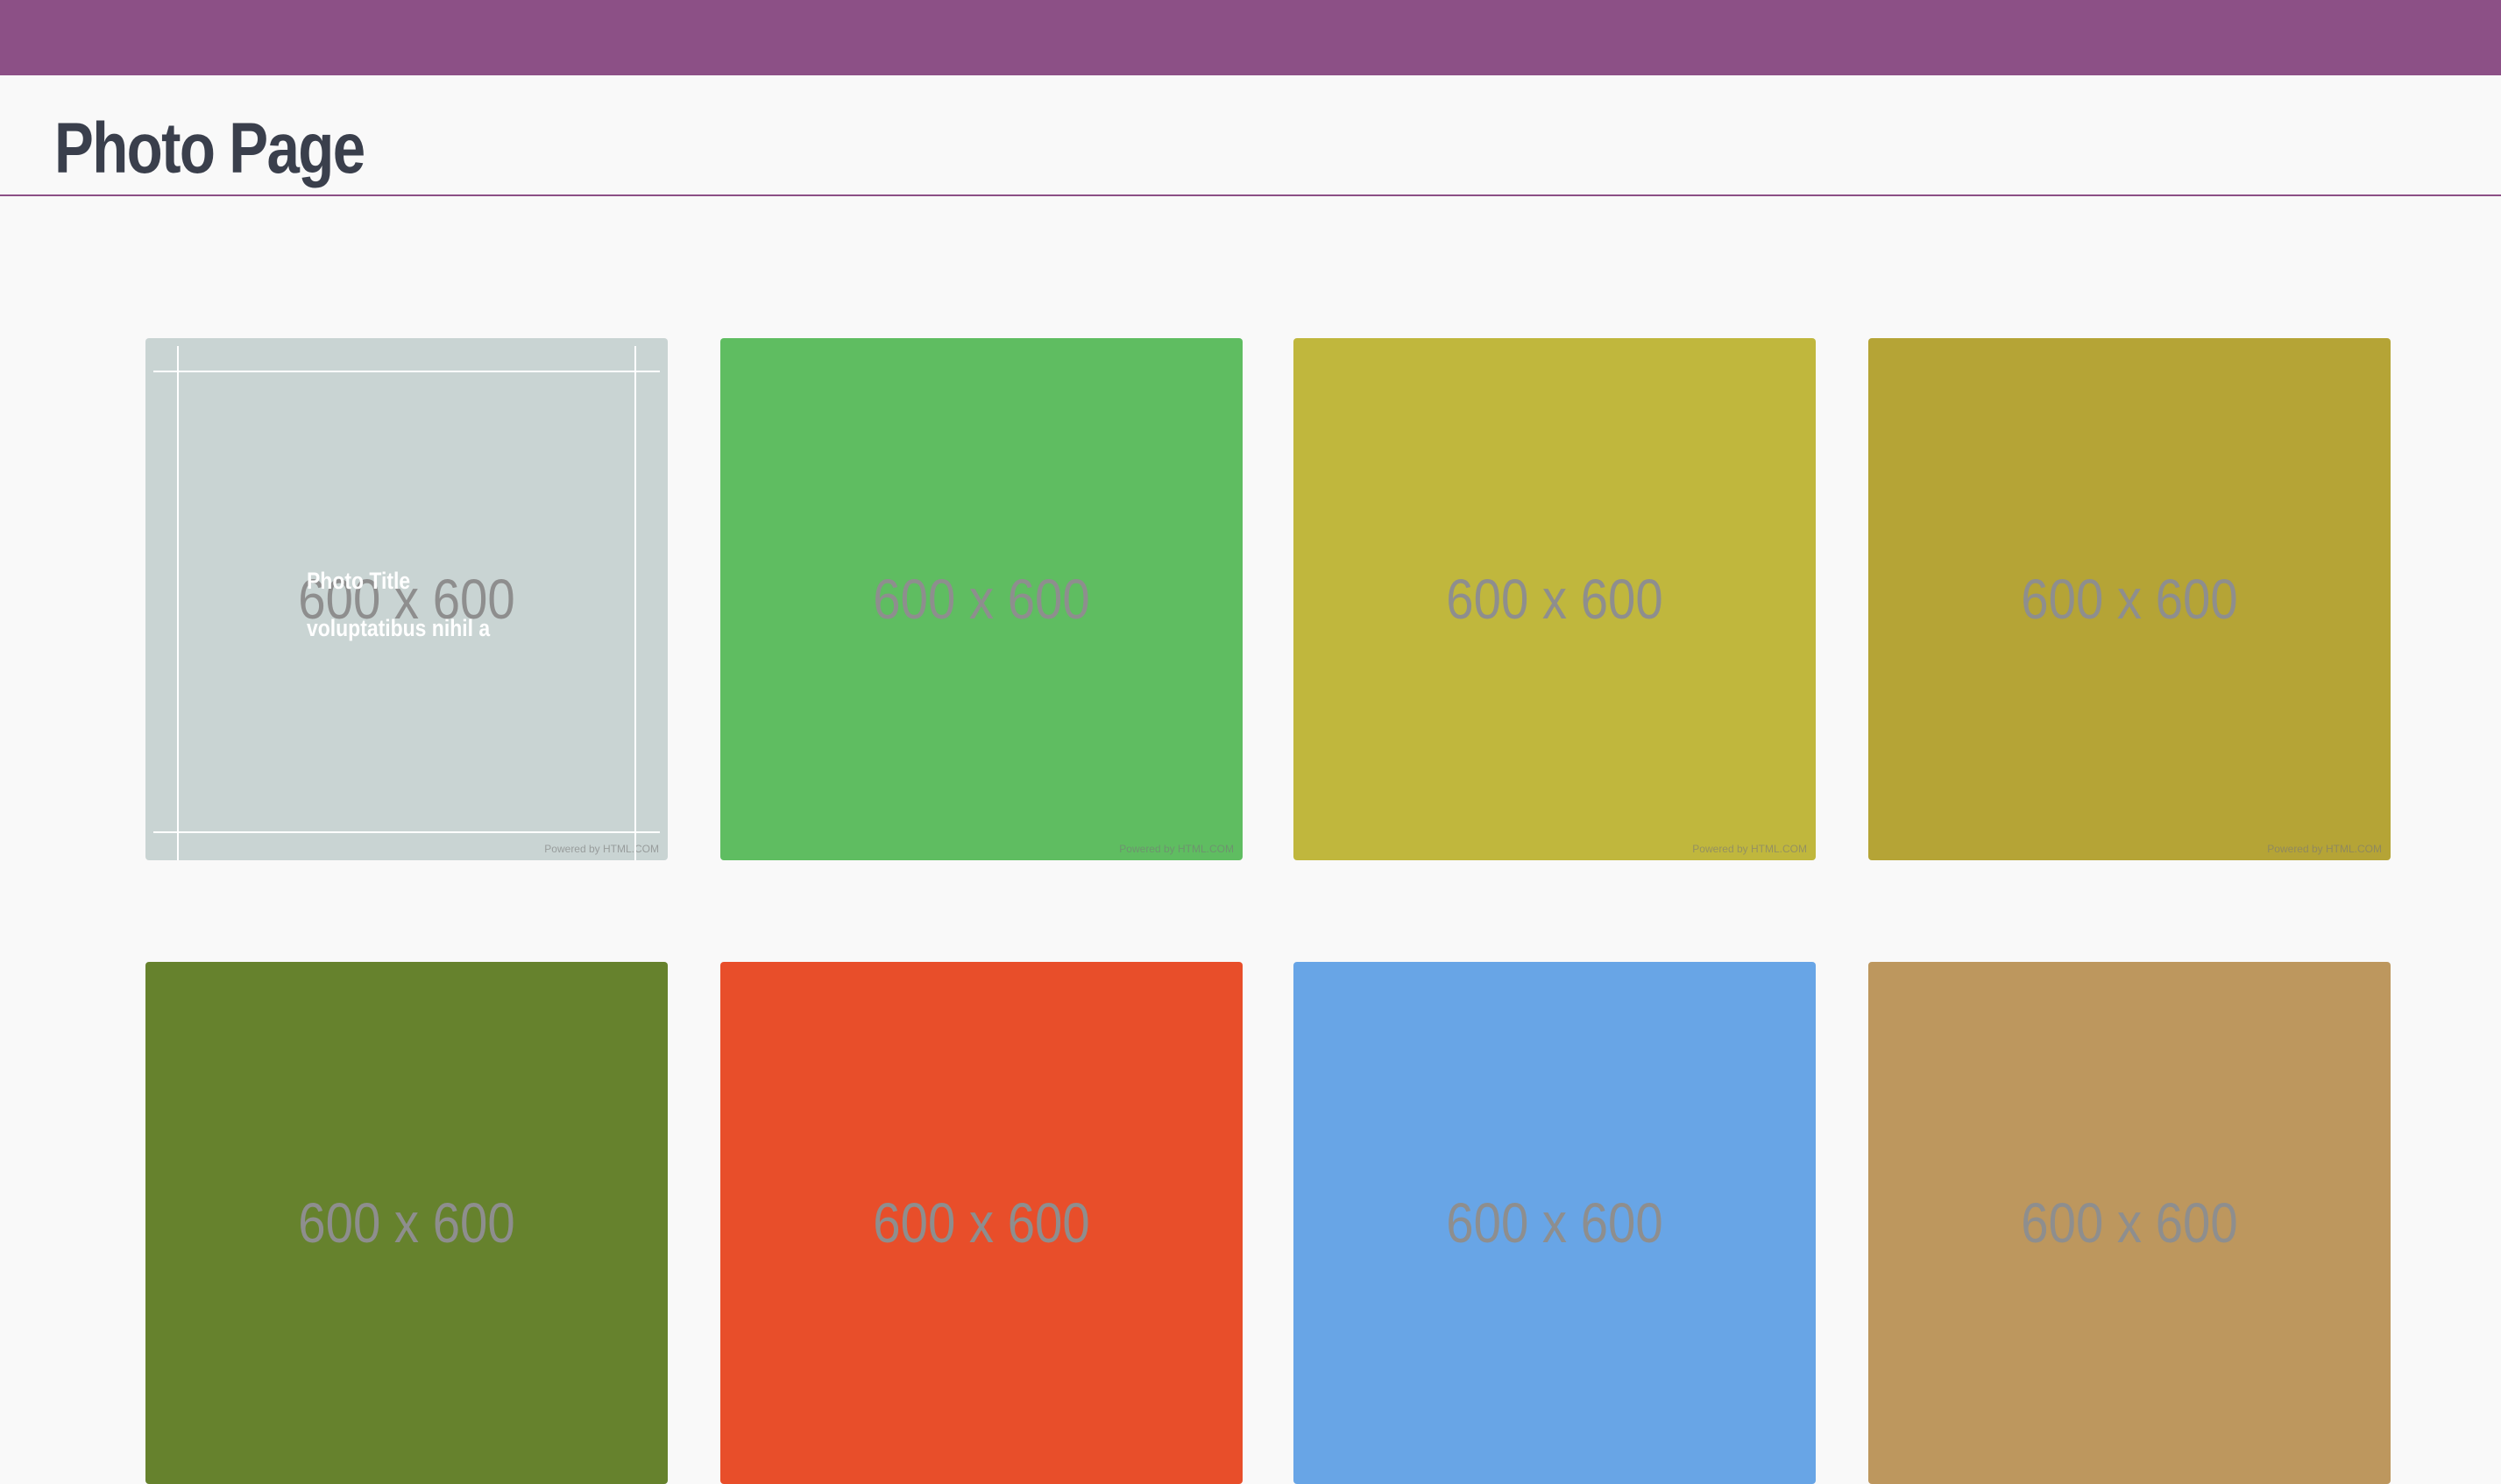  What do you see at coordinates (398, 604) in the screenshot?
I see `photo-caption: Photo Title voluptatibus nihil a` at bounding box center [398, 604].